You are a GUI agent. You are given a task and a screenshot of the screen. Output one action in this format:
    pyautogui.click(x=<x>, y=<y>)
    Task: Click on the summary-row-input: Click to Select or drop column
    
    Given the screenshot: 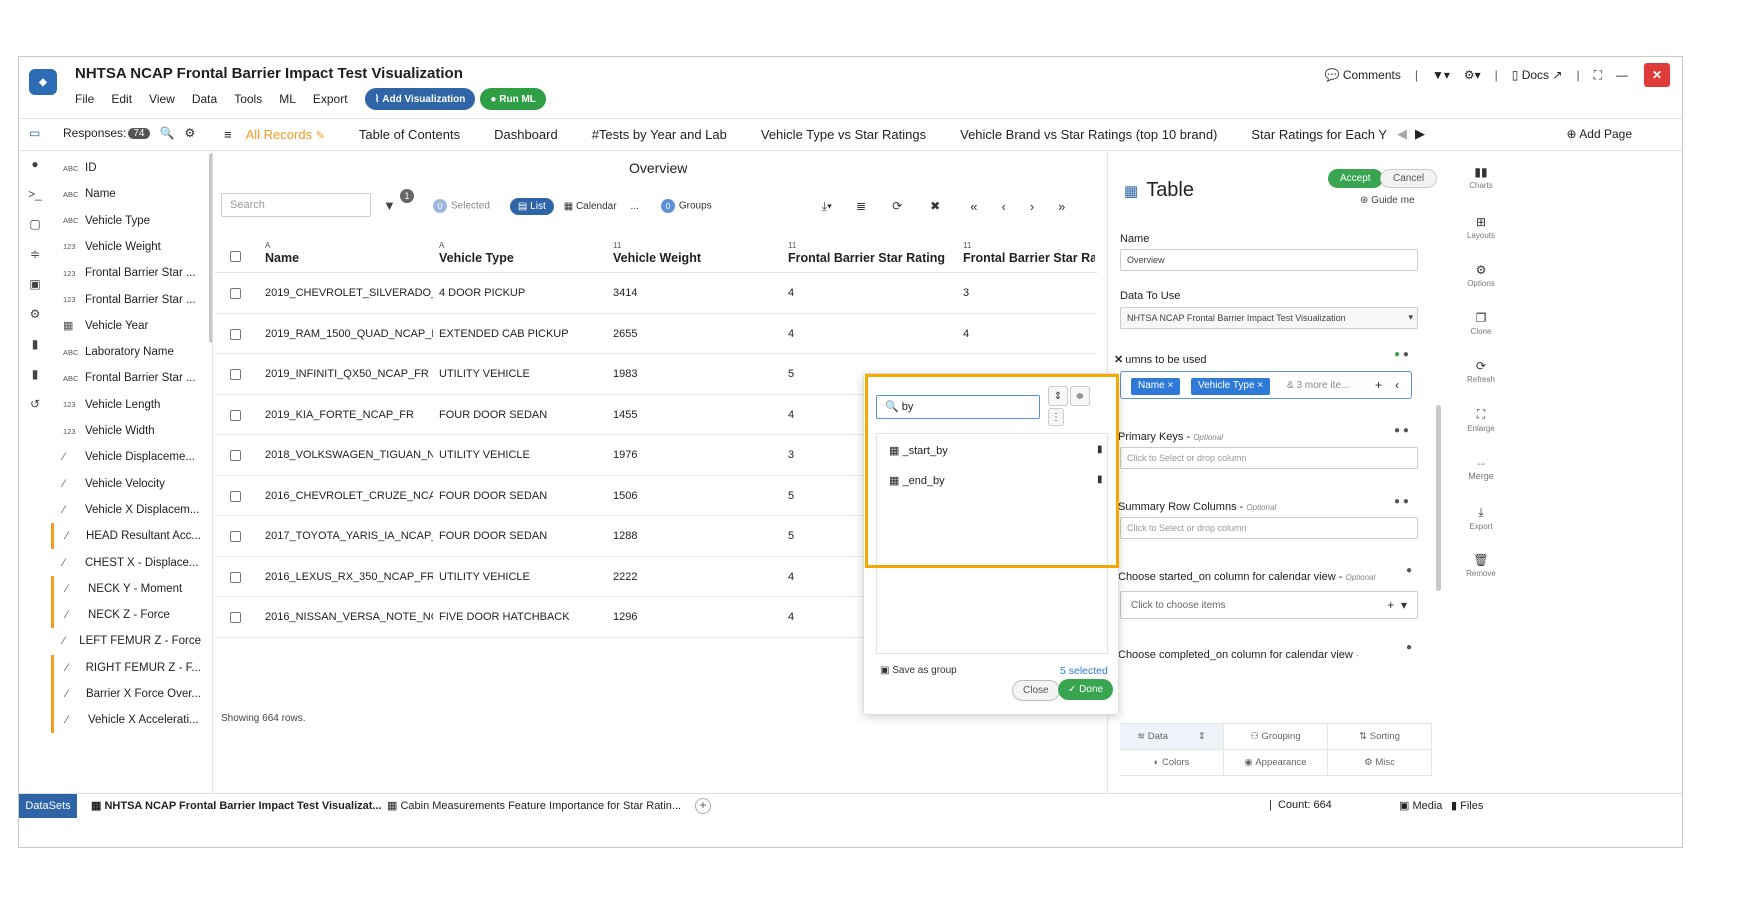 What is the action you would take?
    pyautogui.click(x=1269, y=528)
    